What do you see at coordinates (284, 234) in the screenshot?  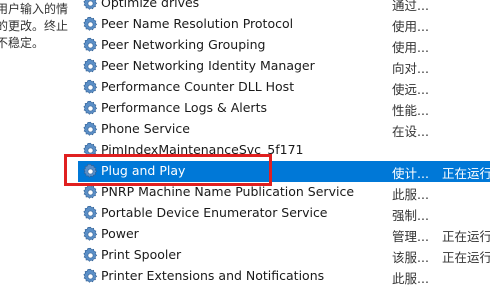 I see `service-row: Power 管理... 正在运行` at bounding box center [284, 234].